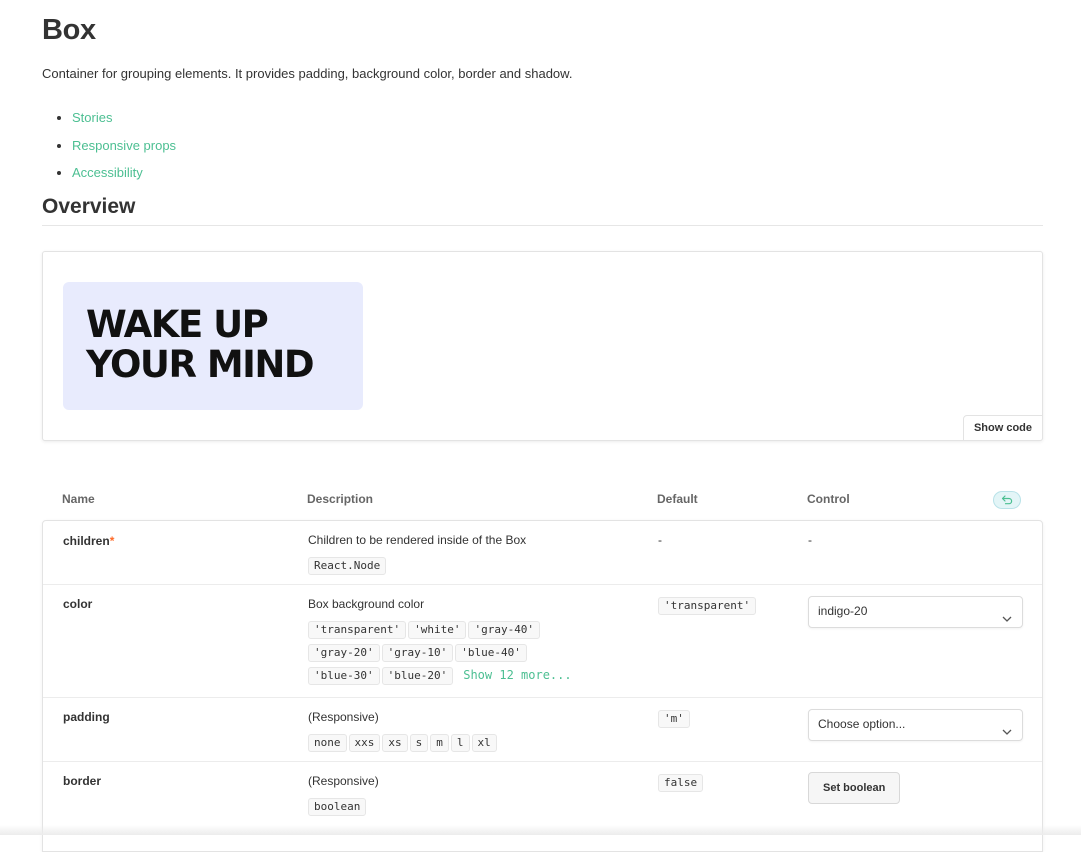 Image resolution: width=1081 pixels, height=852 pixels. I want to click on heading-divider, so click(542, 225).